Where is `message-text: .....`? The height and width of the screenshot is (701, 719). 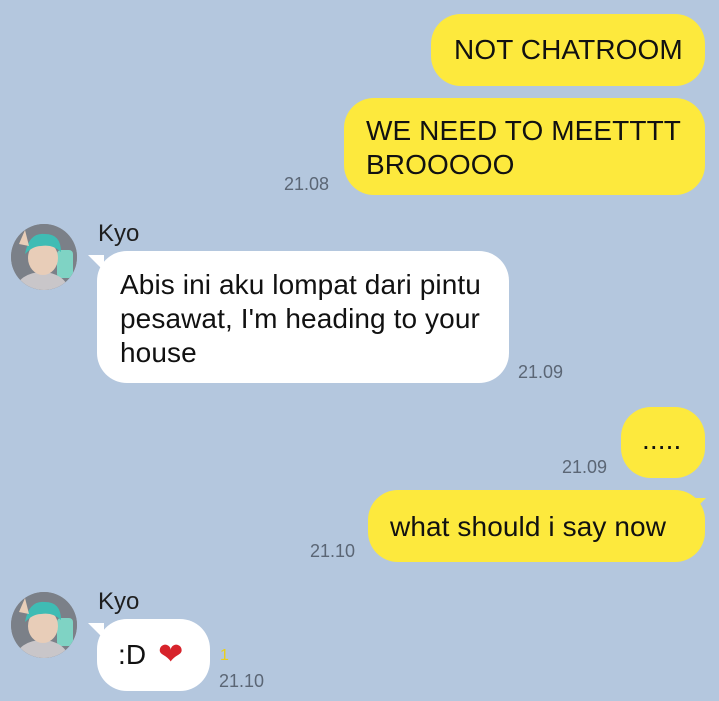 message-text: ..... is located at coordinates (662, 439).